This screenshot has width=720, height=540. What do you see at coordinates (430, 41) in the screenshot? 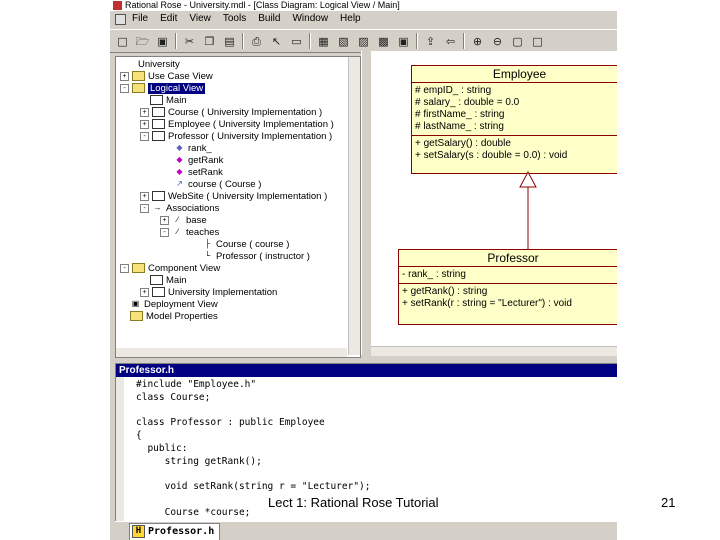
I see `browse-parent-icon: ⇪` at bounding box center [430, 41].